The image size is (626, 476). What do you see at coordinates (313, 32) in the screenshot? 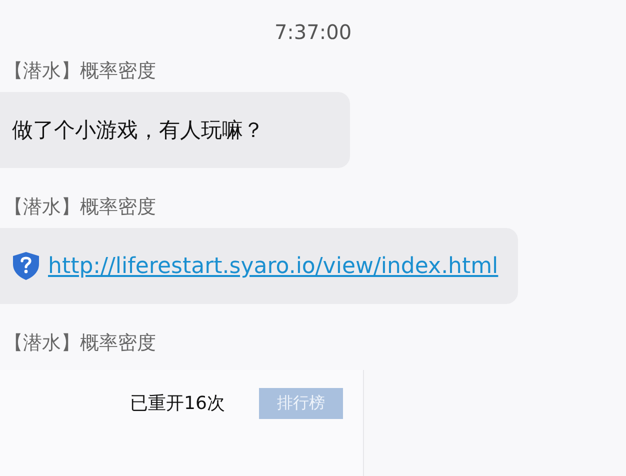
I see `timestamp: 7:37:00` at bounding box center [313, 32].